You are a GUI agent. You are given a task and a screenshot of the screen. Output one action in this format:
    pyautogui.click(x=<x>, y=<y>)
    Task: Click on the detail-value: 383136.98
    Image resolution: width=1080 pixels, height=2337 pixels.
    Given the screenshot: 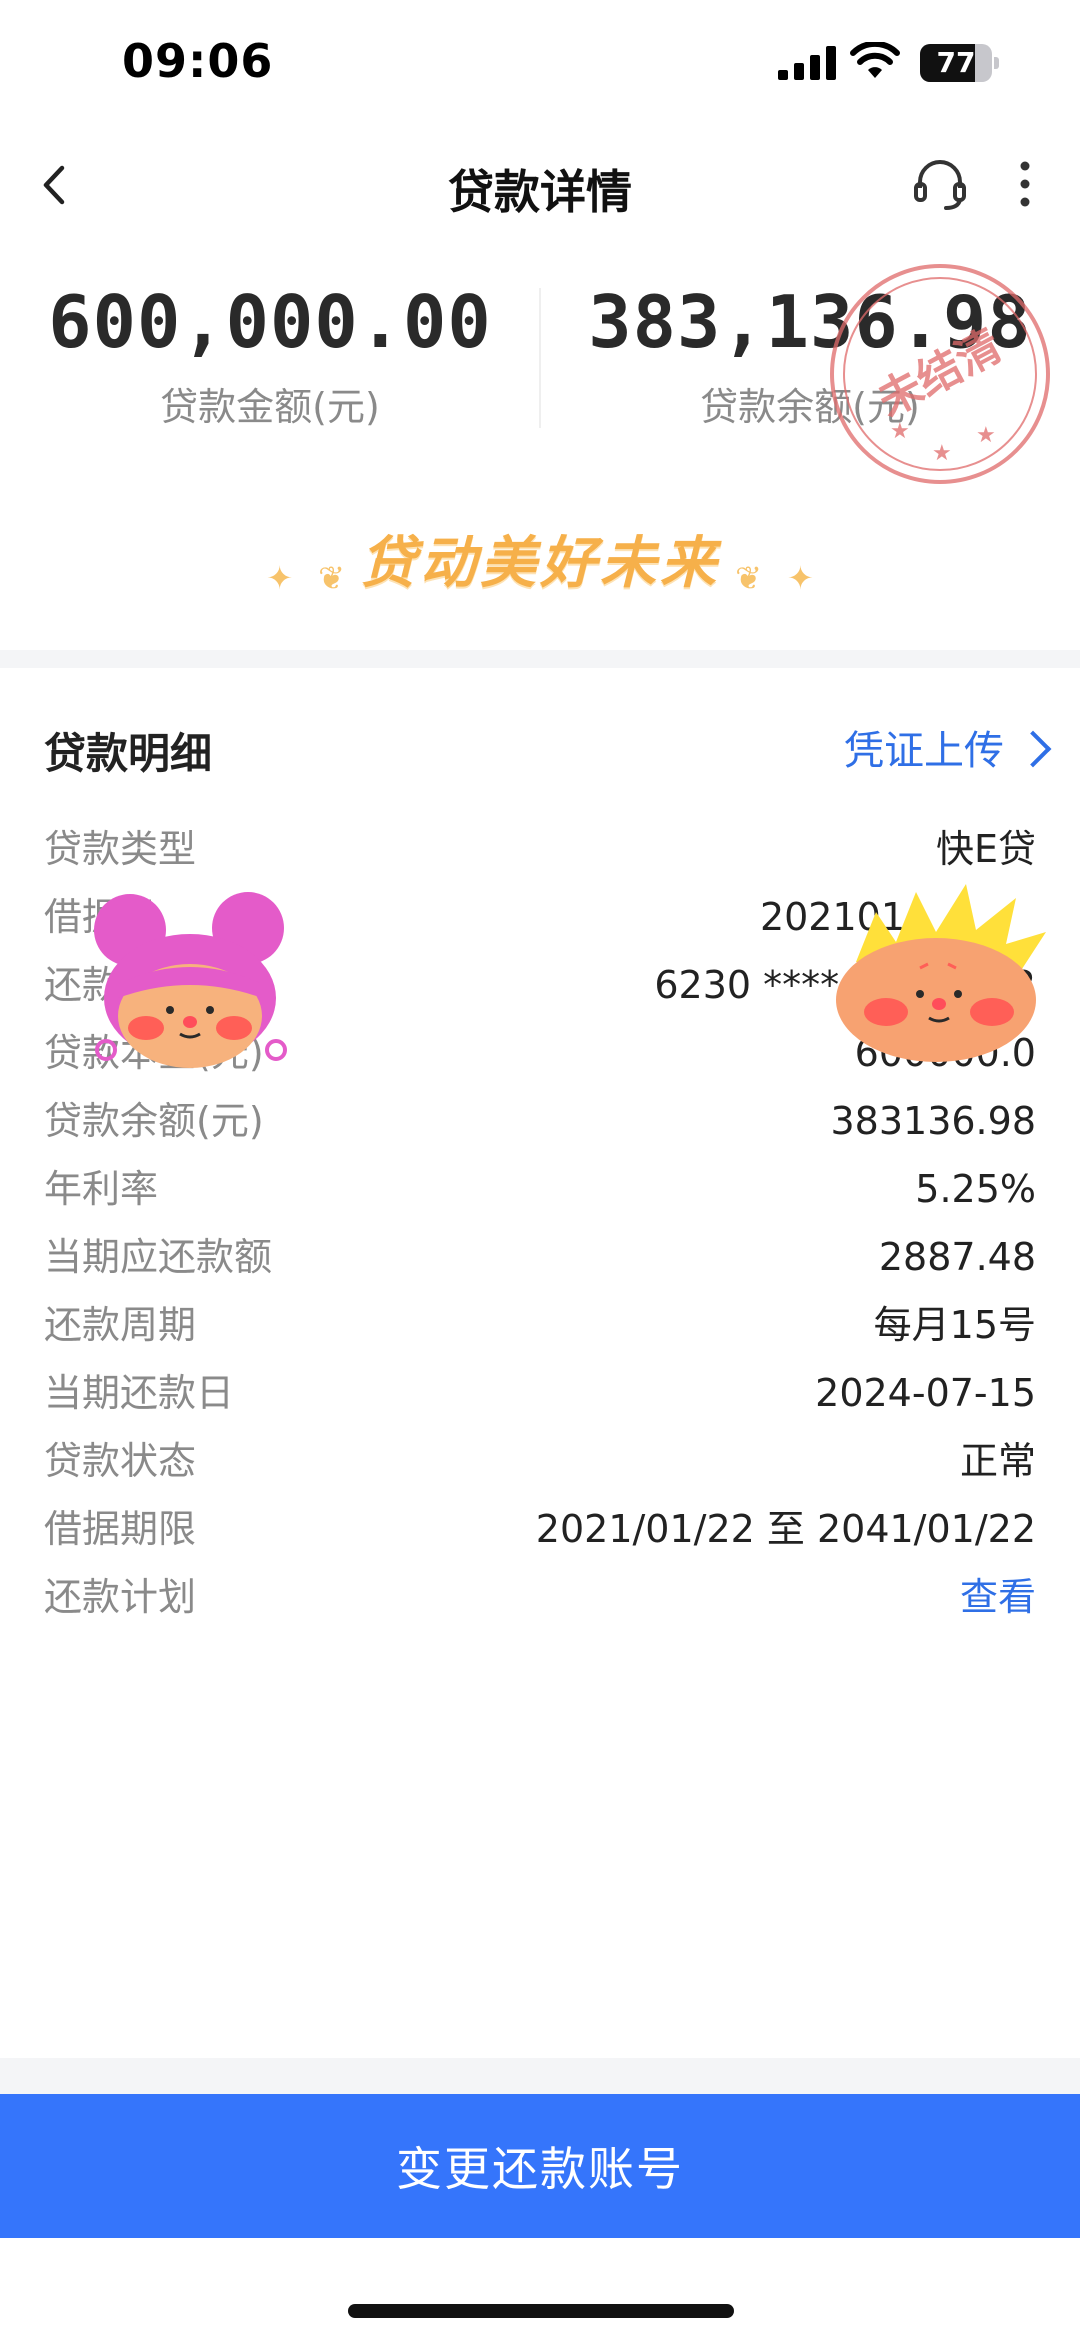 What is the action you would take?
    pyautogui.click(x=933, y=1121)
    